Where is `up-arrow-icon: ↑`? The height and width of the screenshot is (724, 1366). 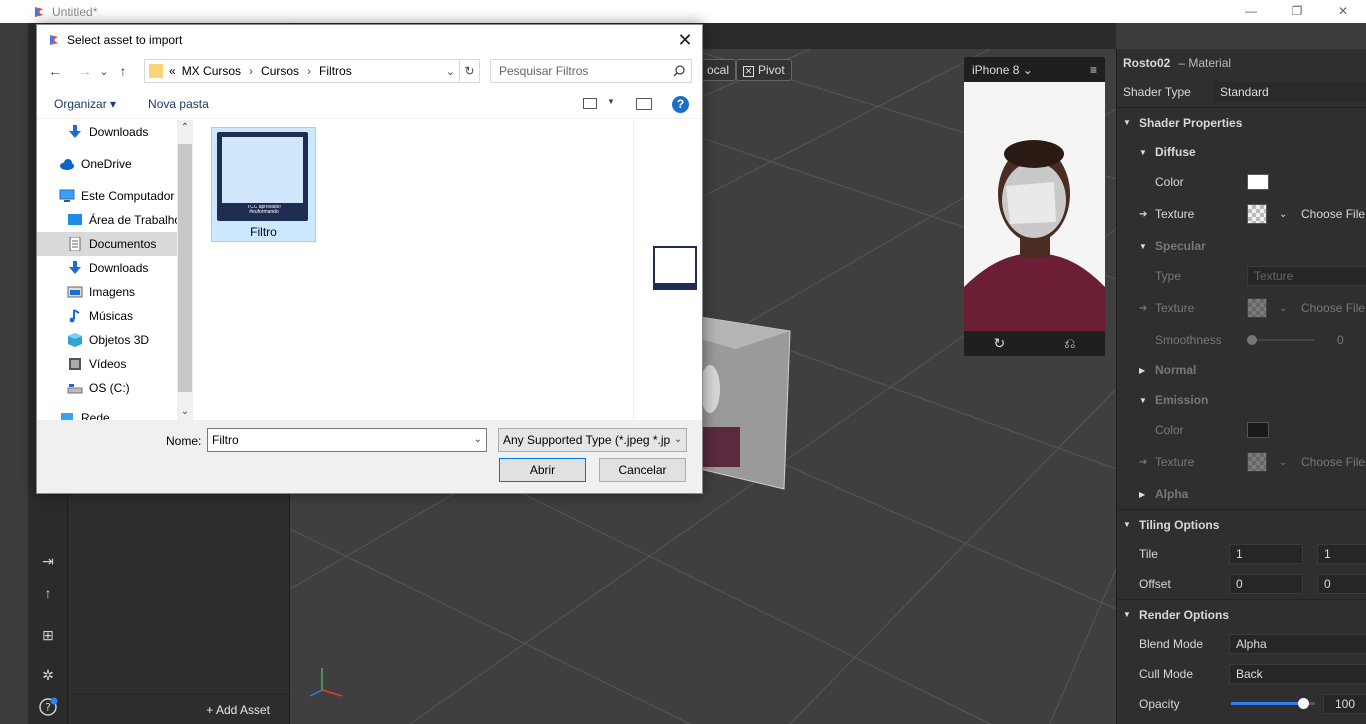 up-arrow-icon: ↑ is located at coordinates (123, 71).